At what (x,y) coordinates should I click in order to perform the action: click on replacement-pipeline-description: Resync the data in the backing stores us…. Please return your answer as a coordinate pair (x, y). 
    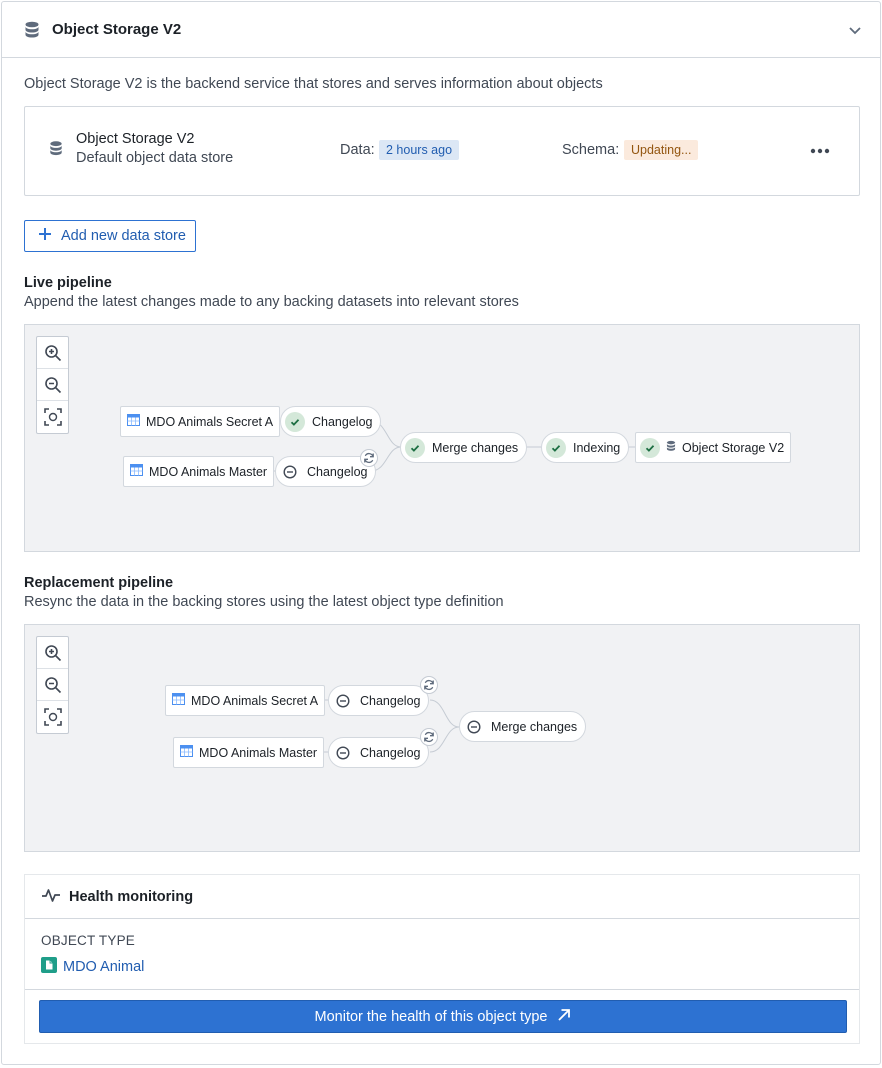
    Looking at the image, I should click on (264, 602).